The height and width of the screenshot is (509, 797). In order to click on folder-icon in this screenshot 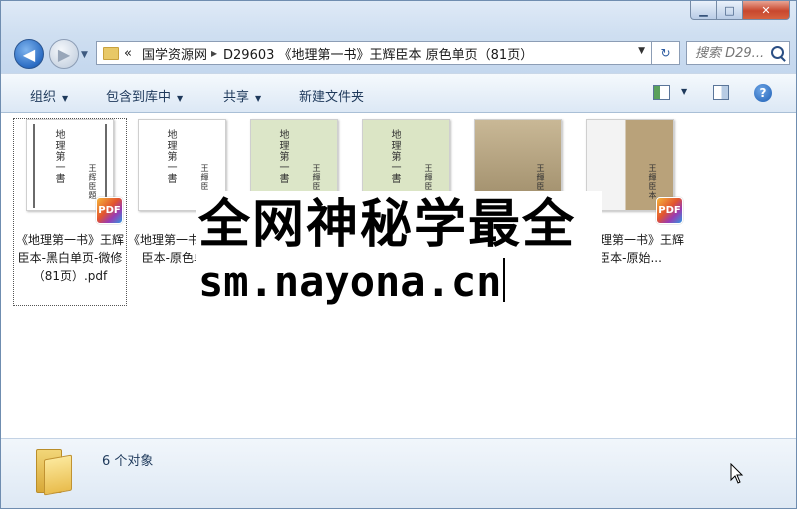, I will do `click(111, 53)`.